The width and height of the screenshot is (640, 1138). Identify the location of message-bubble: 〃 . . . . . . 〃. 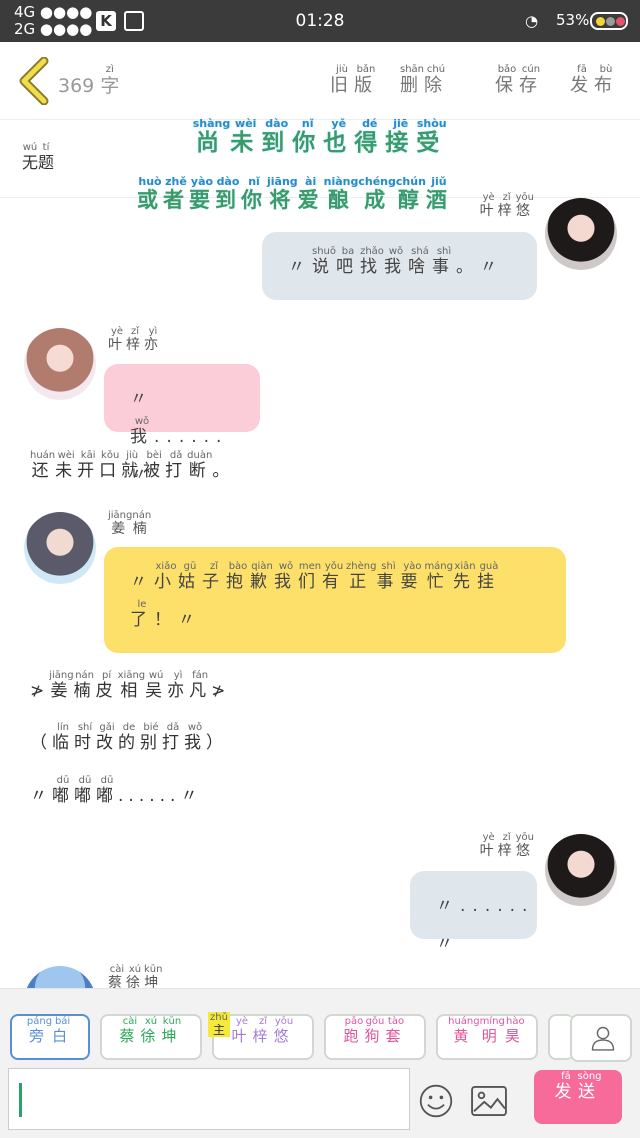
(473, 912).